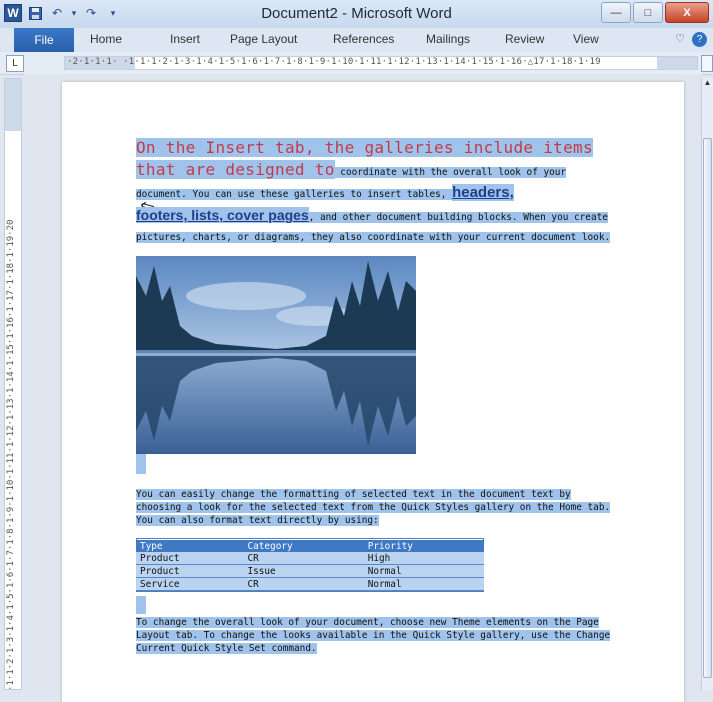 This screenshot has width=713, height=702. Describe the element at coordinates (707, 85) in the screenshot. I see `scroll-up-icon: ▲` at that location.